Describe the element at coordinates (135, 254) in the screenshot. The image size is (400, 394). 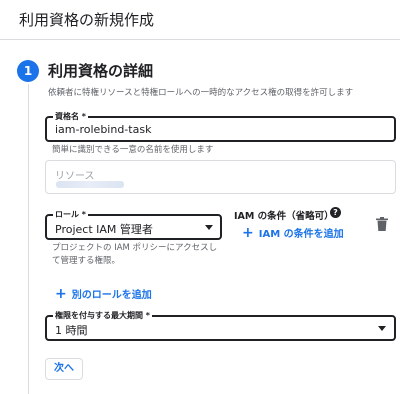
I see `role-hint: プロジェクトの IAM ポリシーにアクセスして管理する権限。` at that location.